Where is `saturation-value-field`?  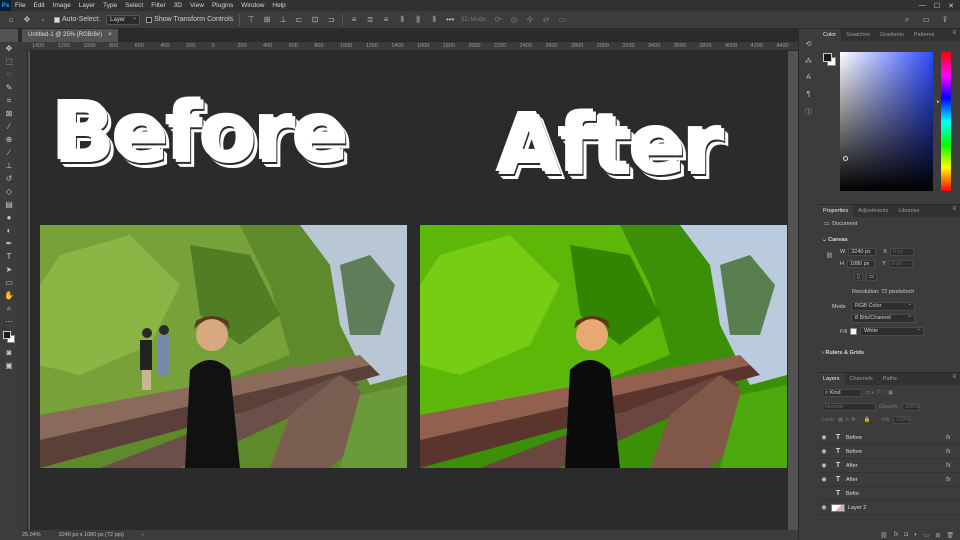
saturation-value-field is located at coordinates (886, 121).